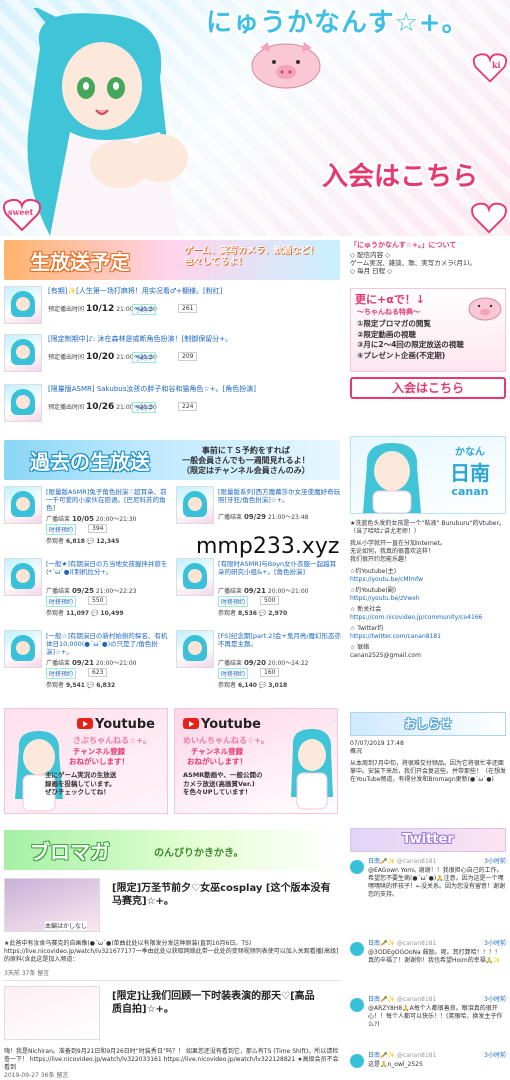  What do you see at coordinates (77, 792) in the screenshot?
I see `desc-line: ぜひチェックしてね！` at bounding box center [77, 792].